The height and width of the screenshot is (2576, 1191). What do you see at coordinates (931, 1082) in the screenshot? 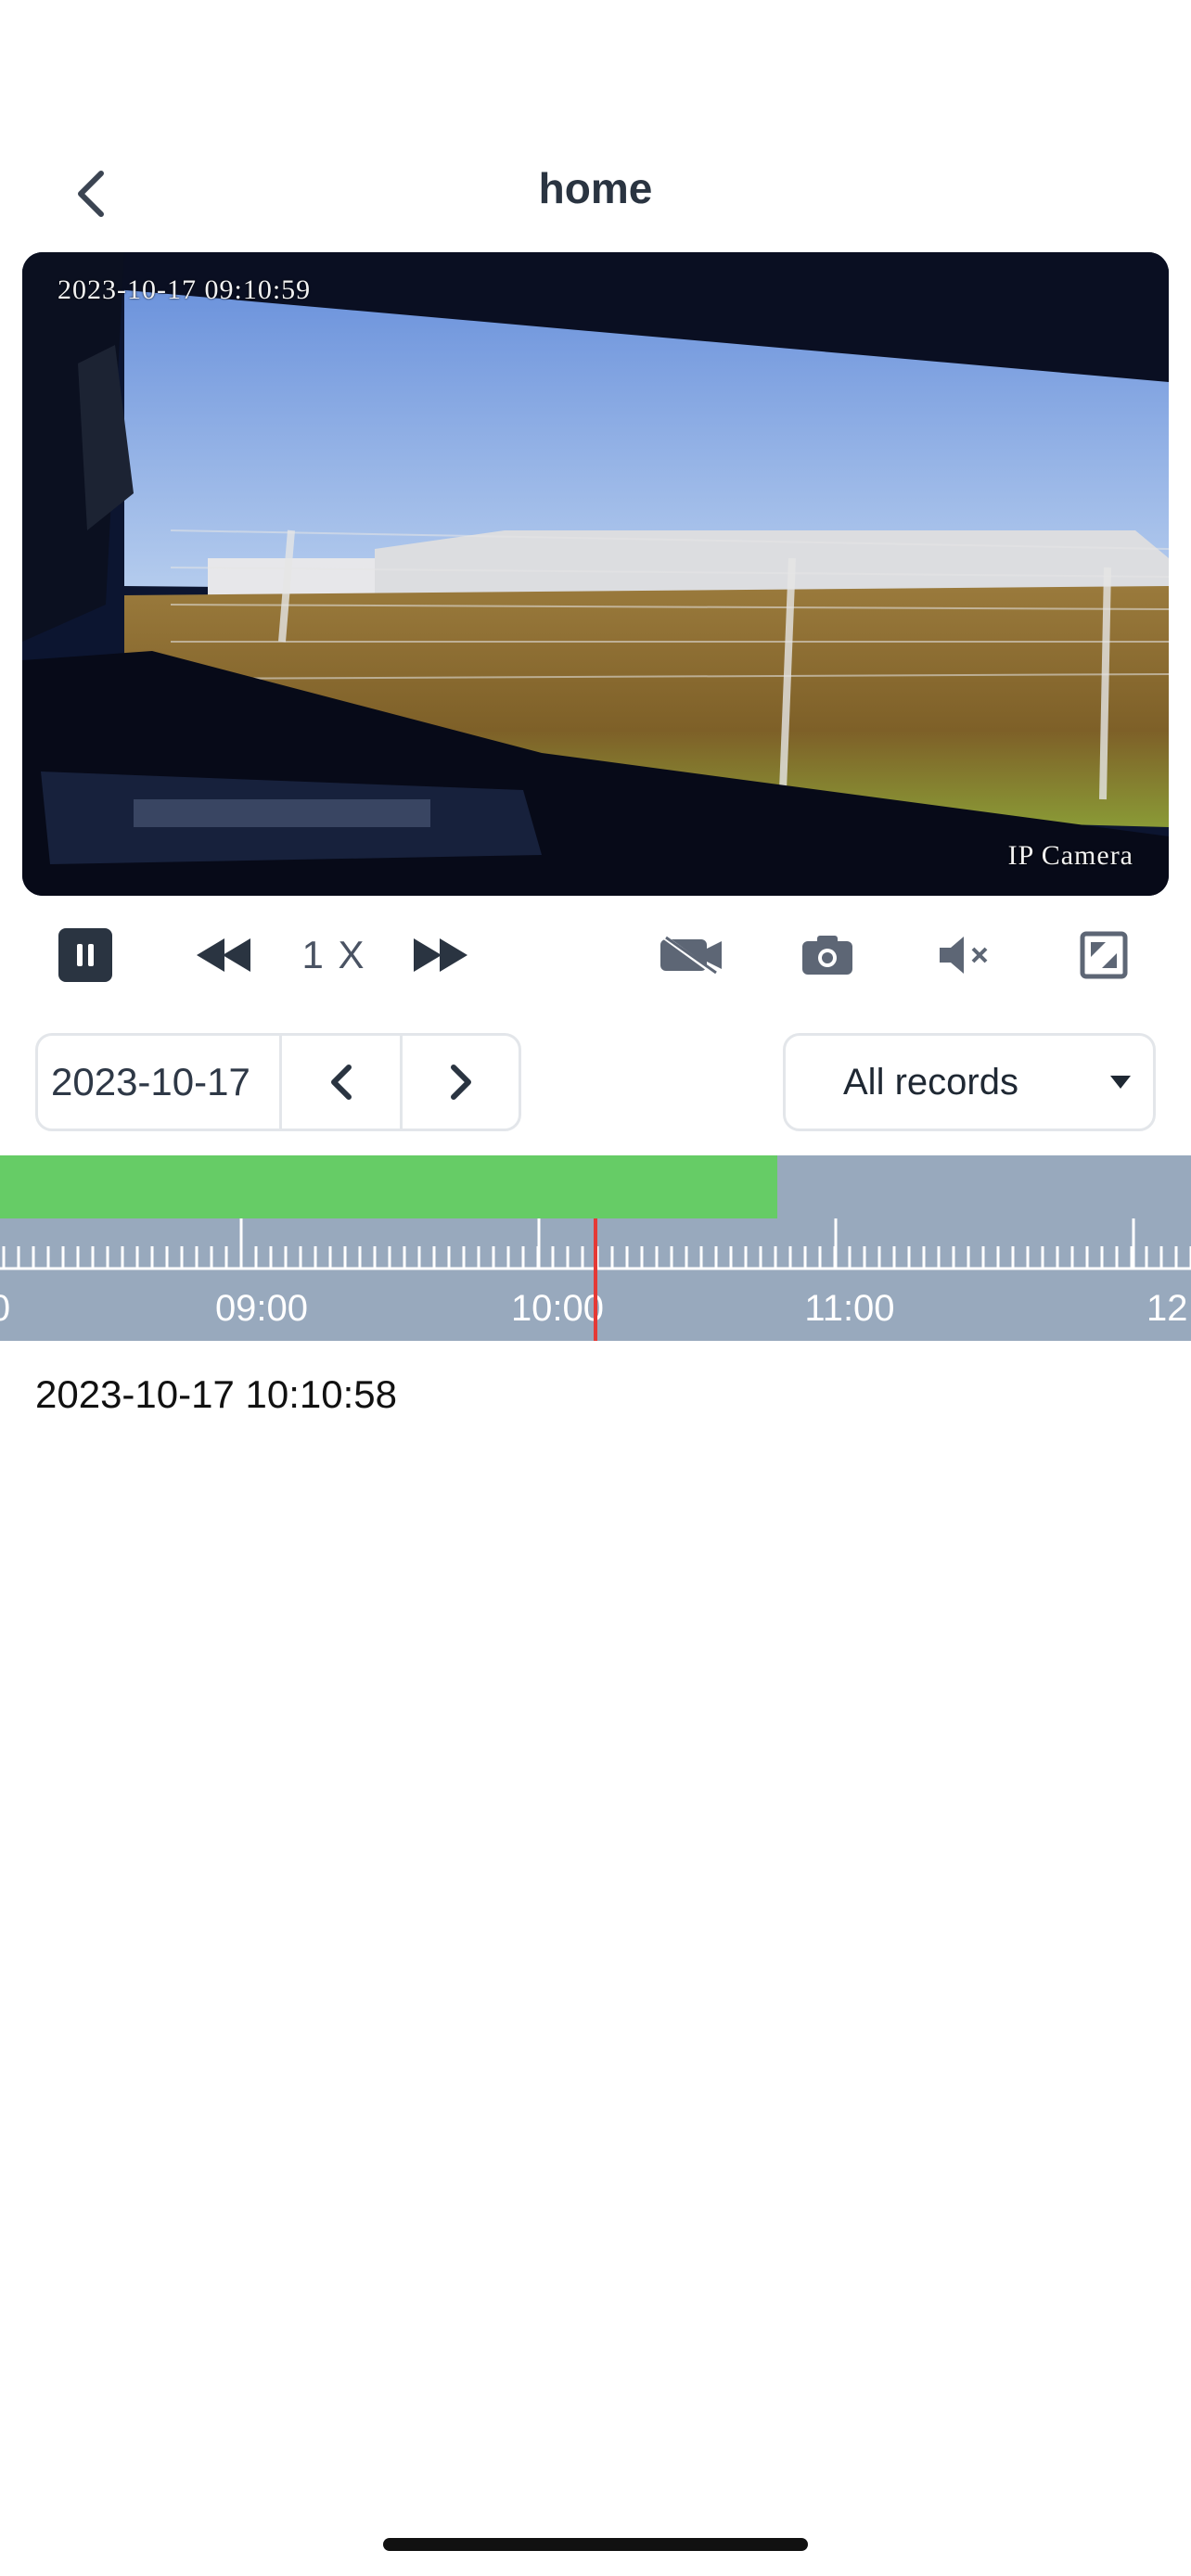
I see `dropdown-selected-value: All records` at bounding box center [931, 1082].